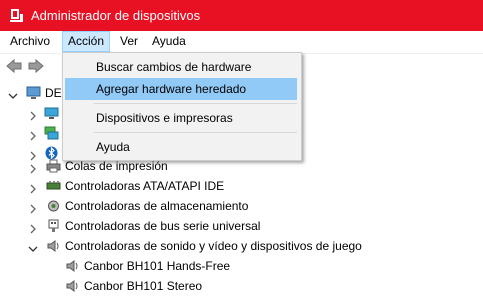 The height and width of the screenshot is (299, 483). I want to click on tree-item-storage-controllers: Controladoras de almacenamiento, so click(241, 206).